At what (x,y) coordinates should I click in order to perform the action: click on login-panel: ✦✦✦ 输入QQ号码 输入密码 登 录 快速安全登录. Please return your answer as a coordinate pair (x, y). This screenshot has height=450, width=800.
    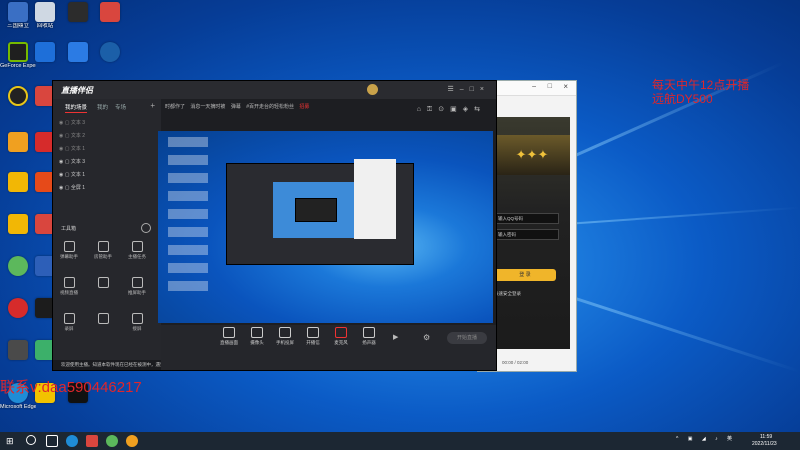
    Looking at the image, I should click on (532, 233).